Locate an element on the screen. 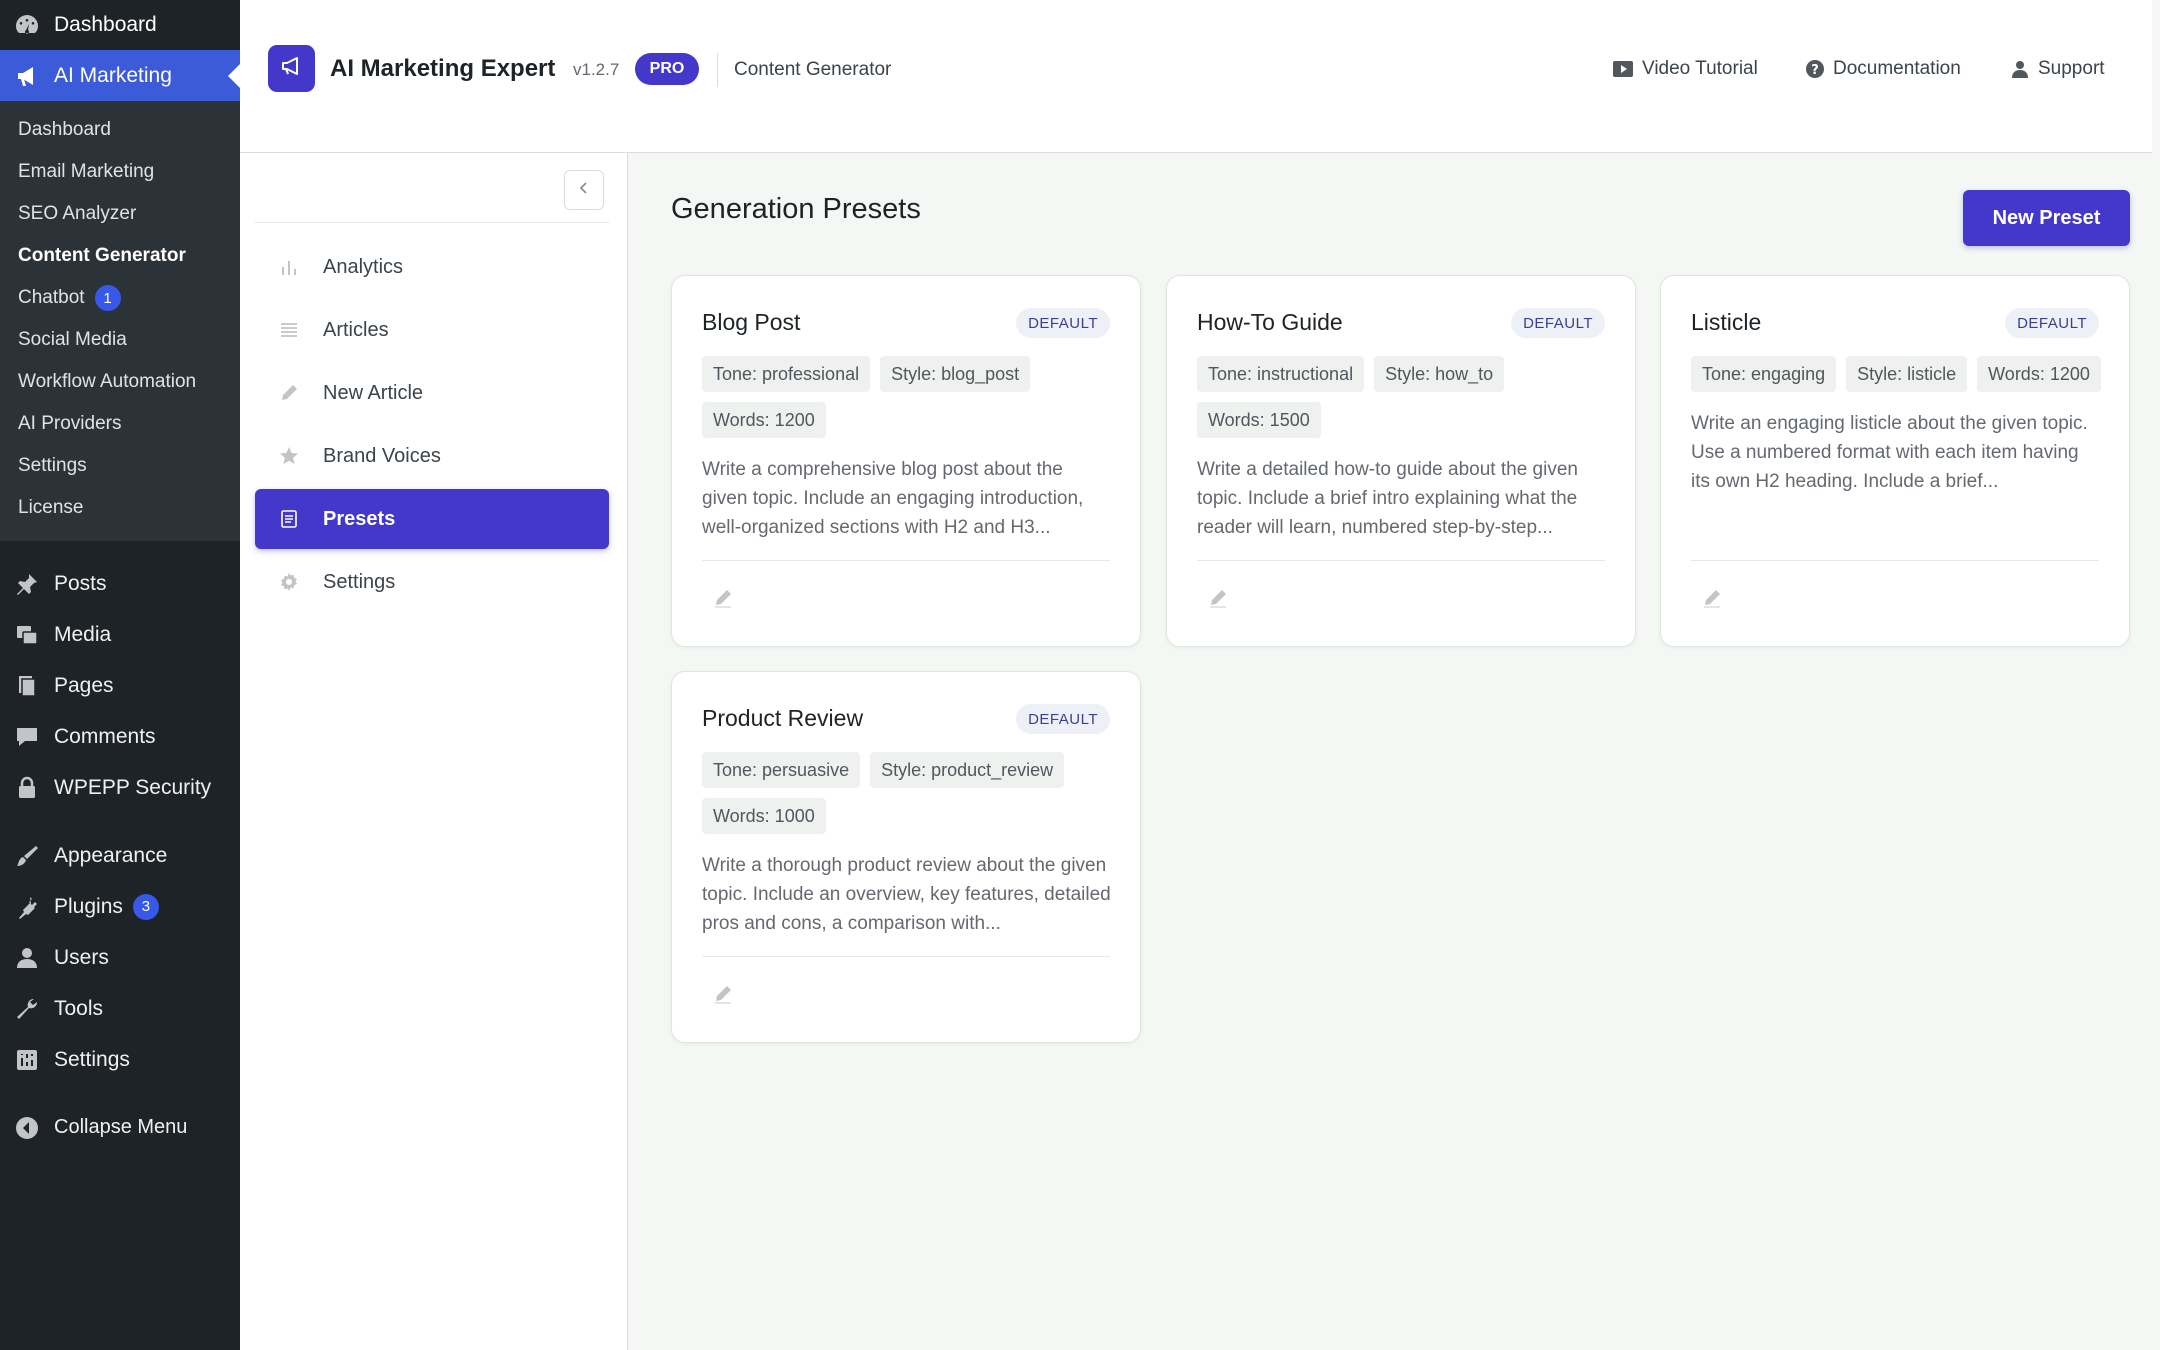 This screenshot has height=1350, width=2160. nav-label: Analytics is located at coordinates (363, 266).